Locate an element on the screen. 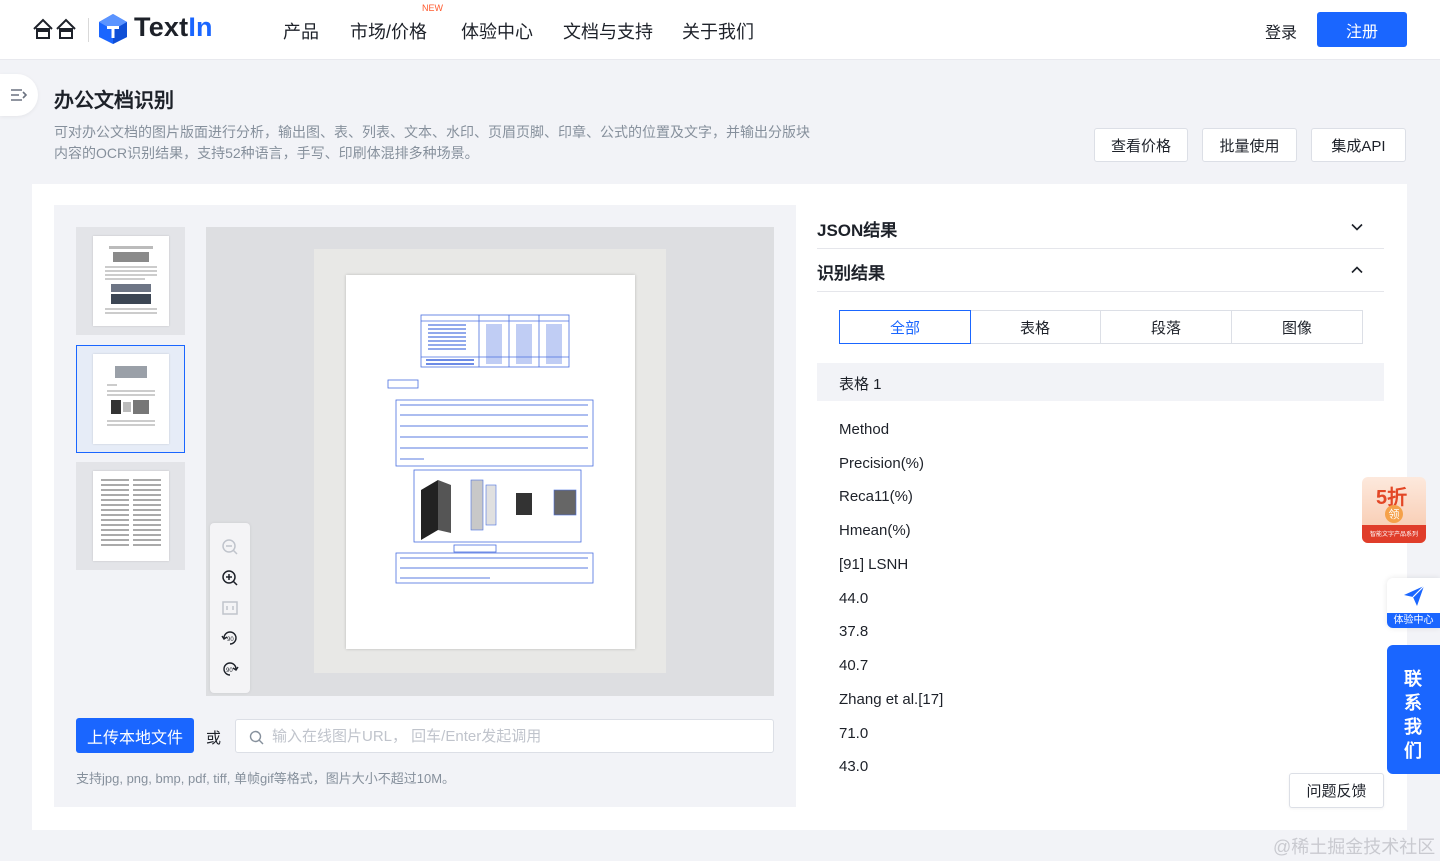 This screenshot has width=1440, height=861. result-list-item: 44.0 is located at coordinates (854, 598).